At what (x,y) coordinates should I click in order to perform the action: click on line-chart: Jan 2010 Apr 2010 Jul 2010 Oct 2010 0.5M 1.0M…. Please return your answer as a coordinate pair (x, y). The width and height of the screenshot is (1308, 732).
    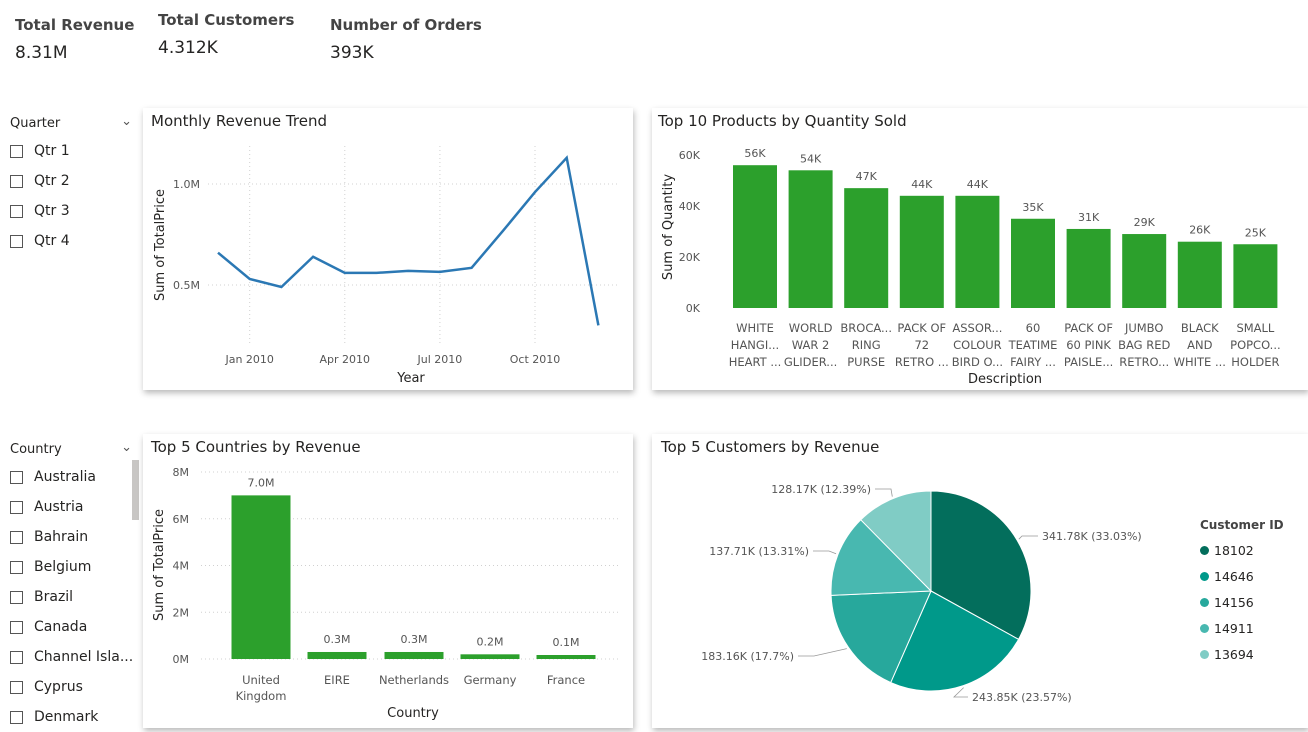
    Looking at the image, I should click on (385, 266).